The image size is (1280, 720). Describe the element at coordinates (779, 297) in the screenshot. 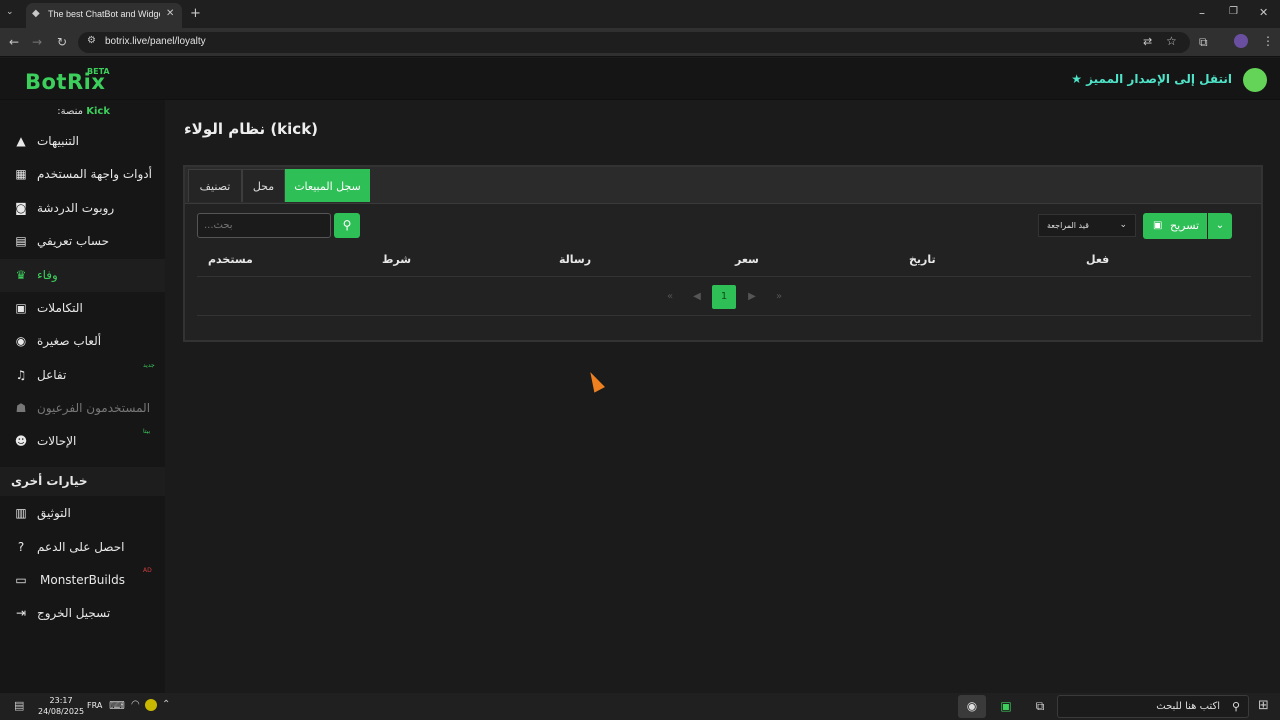

I see `last-page-icon: »` at that location.